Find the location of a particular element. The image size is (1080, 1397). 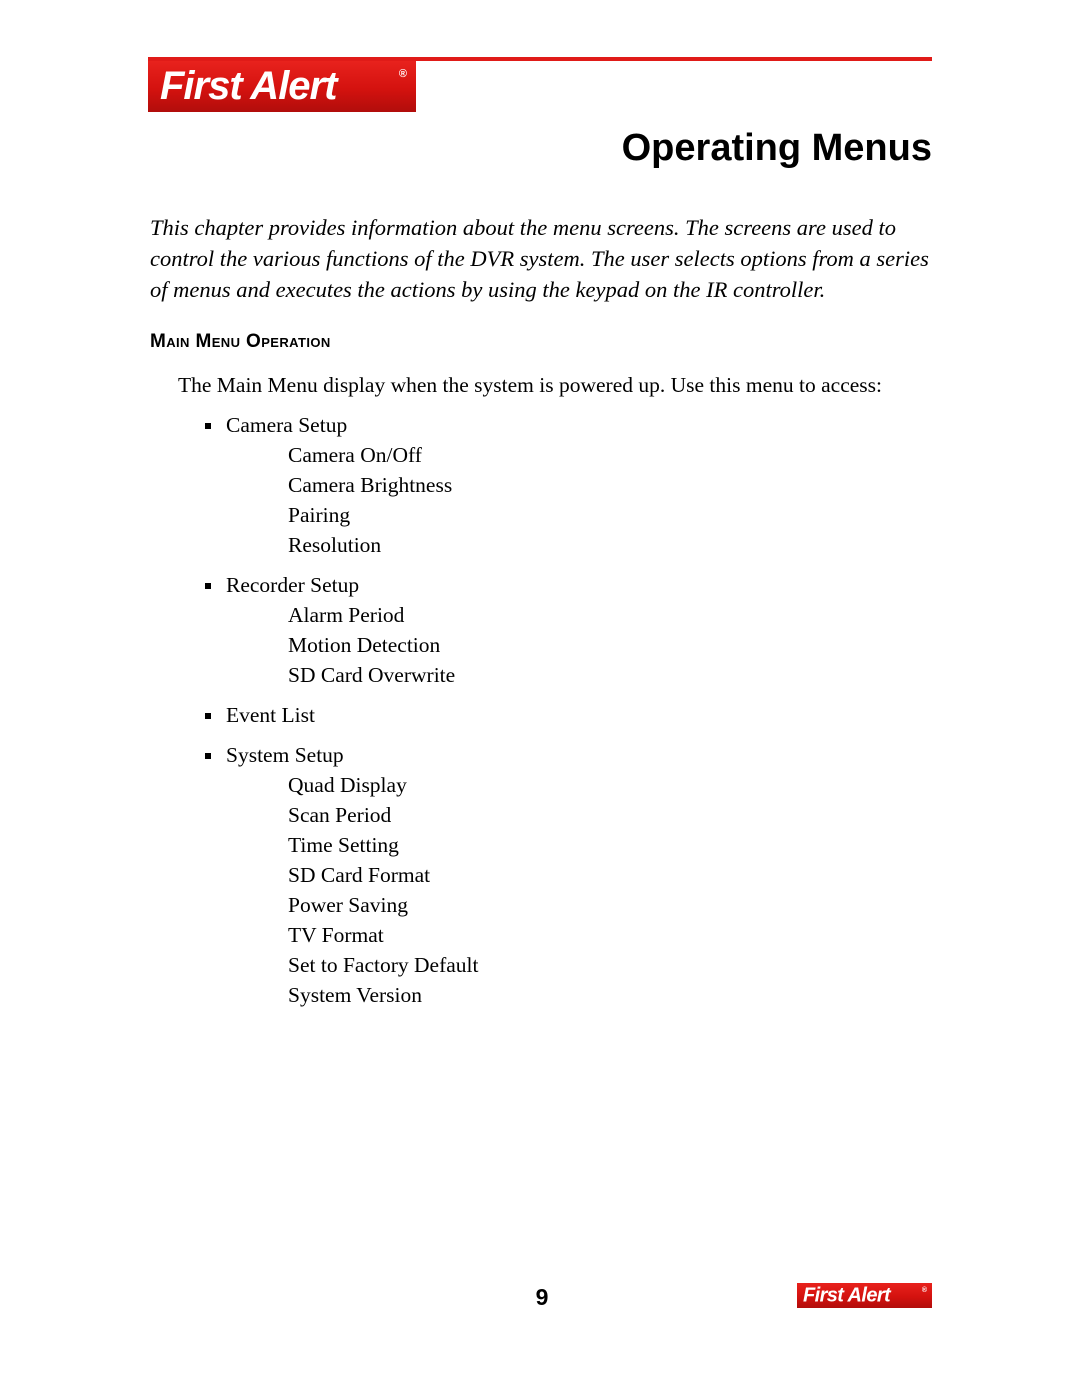

list-item: Camera Setup is located at coordinates (558, 425).